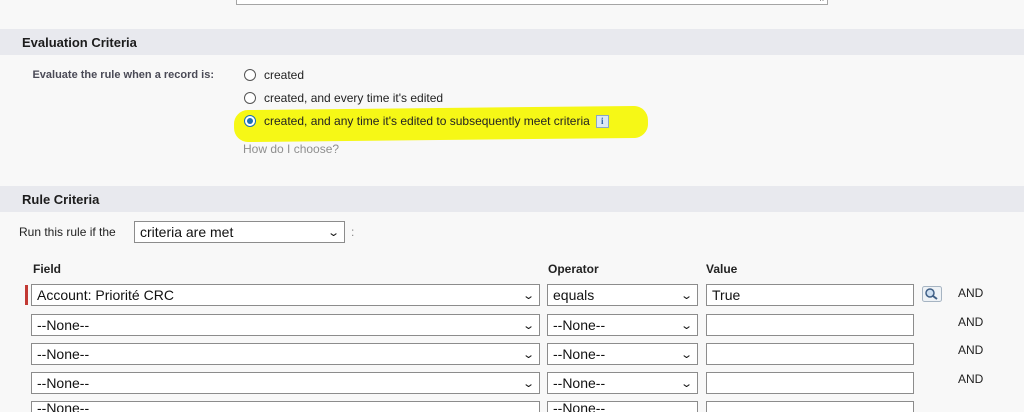 This screenshot has height=412, width=1024. I want to click on field-select: --None--, so click(285, 406).